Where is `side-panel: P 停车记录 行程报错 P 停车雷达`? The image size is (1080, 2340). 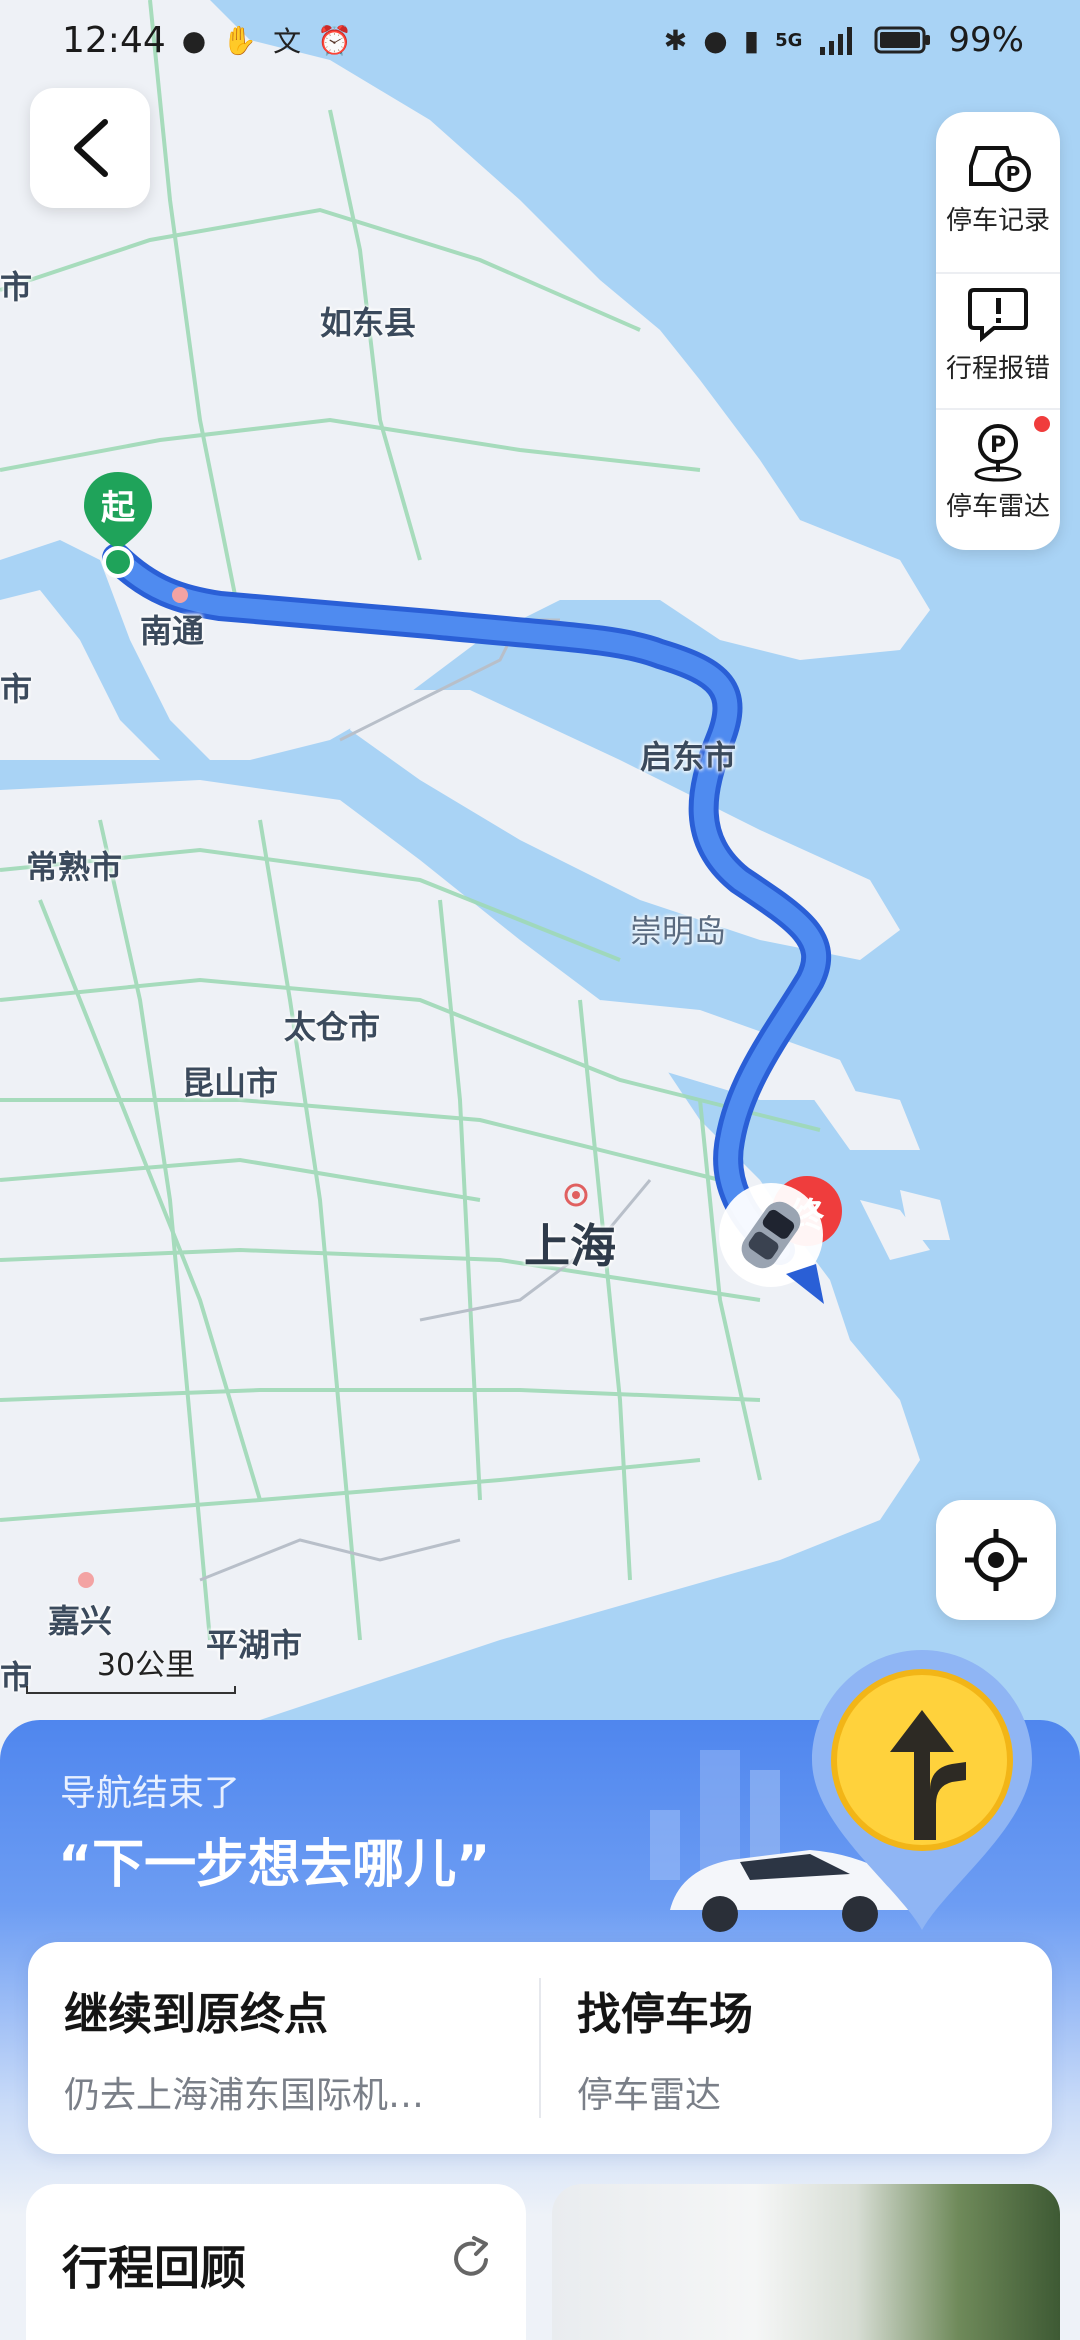 side-panel: P 停车记录 行程报错 P 停车雷达 is located at coordinates (998, 331).